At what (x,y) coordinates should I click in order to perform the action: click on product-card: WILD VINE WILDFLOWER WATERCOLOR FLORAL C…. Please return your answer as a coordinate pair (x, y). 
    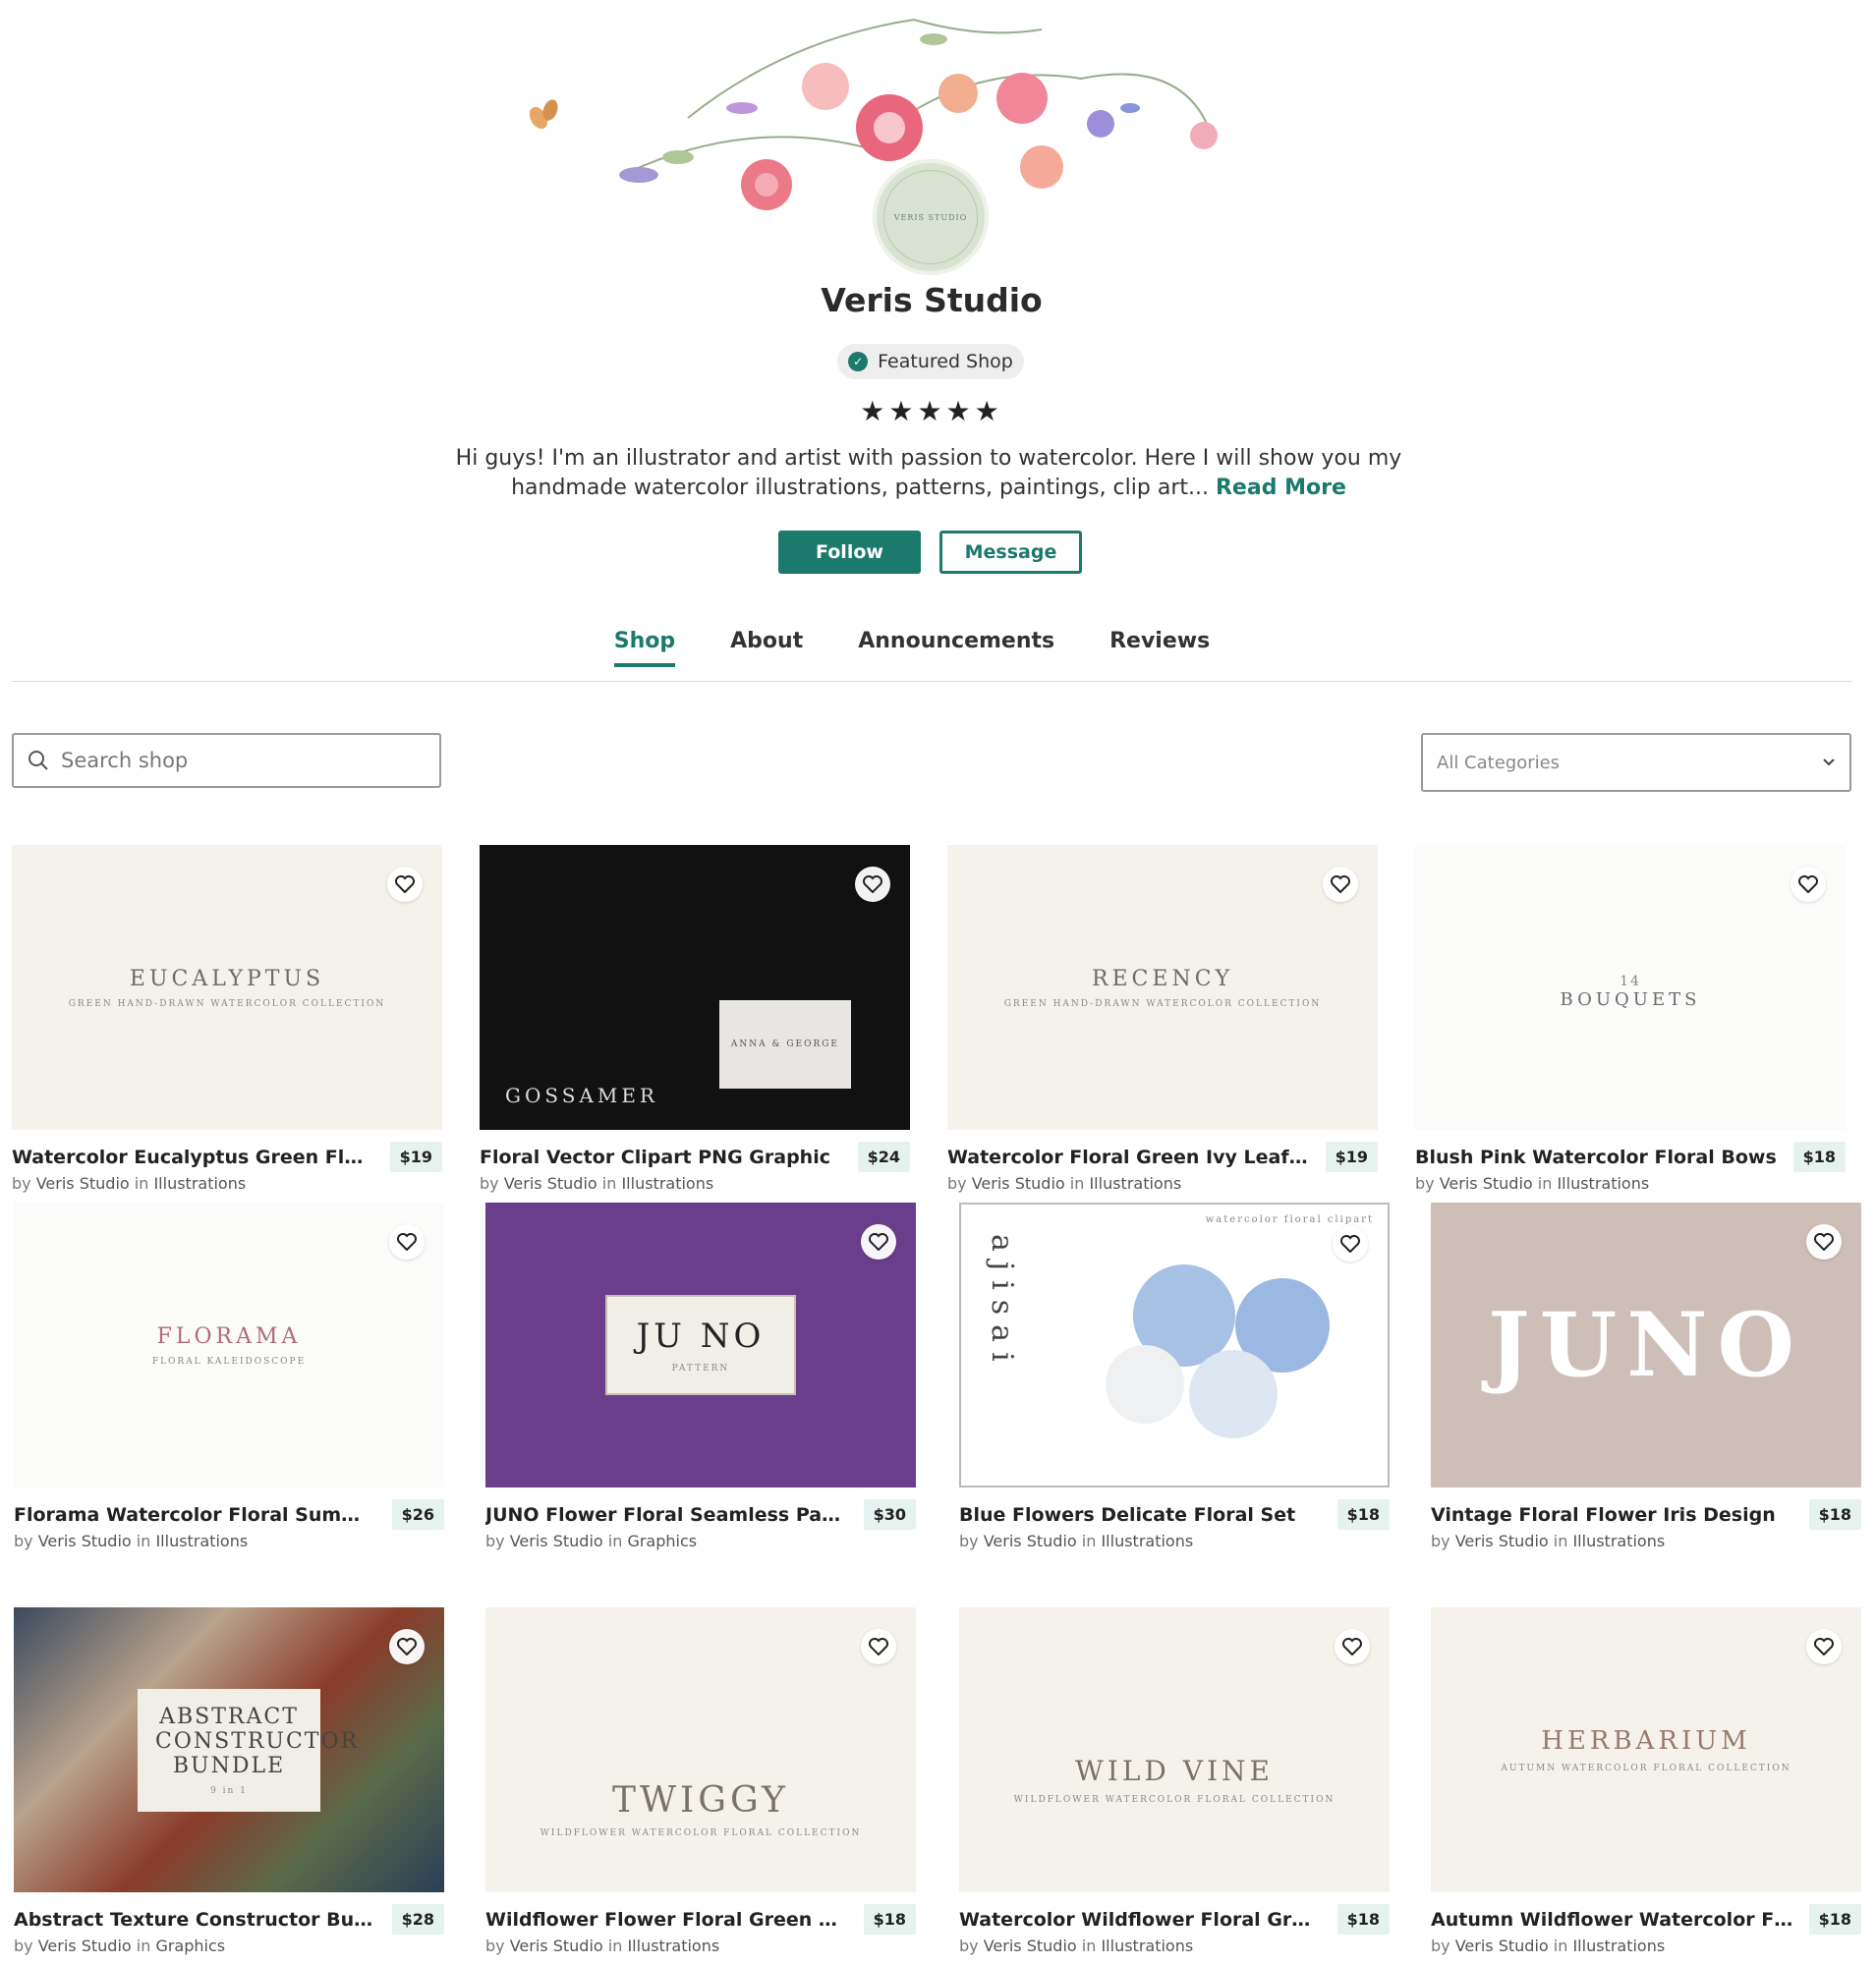
    Looking at the image, I should click on (1174, 1781).